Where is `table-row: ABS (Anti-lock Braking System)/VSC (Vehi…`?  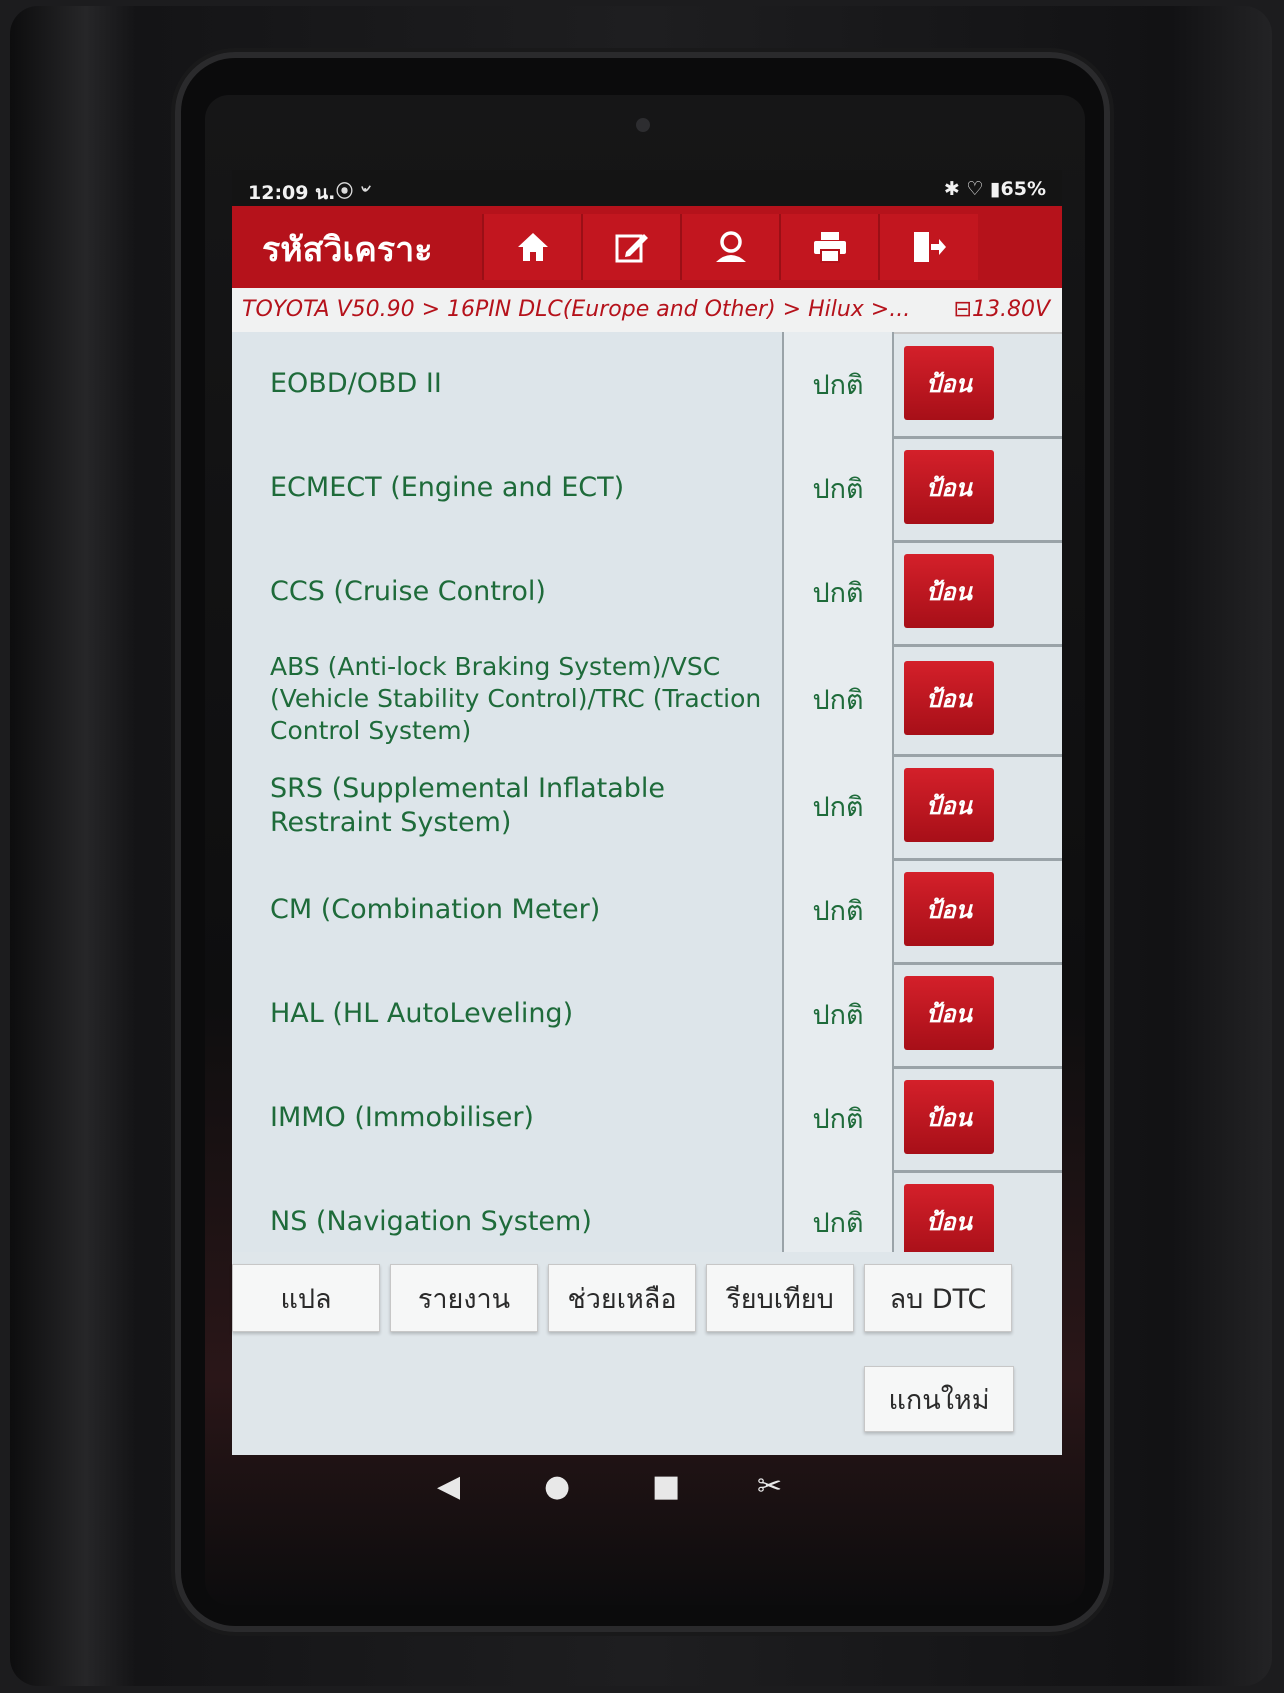
table-row: ABS (Anti-lock Braking System)/VSC (Vehi… is located at coordinates (647, 700).